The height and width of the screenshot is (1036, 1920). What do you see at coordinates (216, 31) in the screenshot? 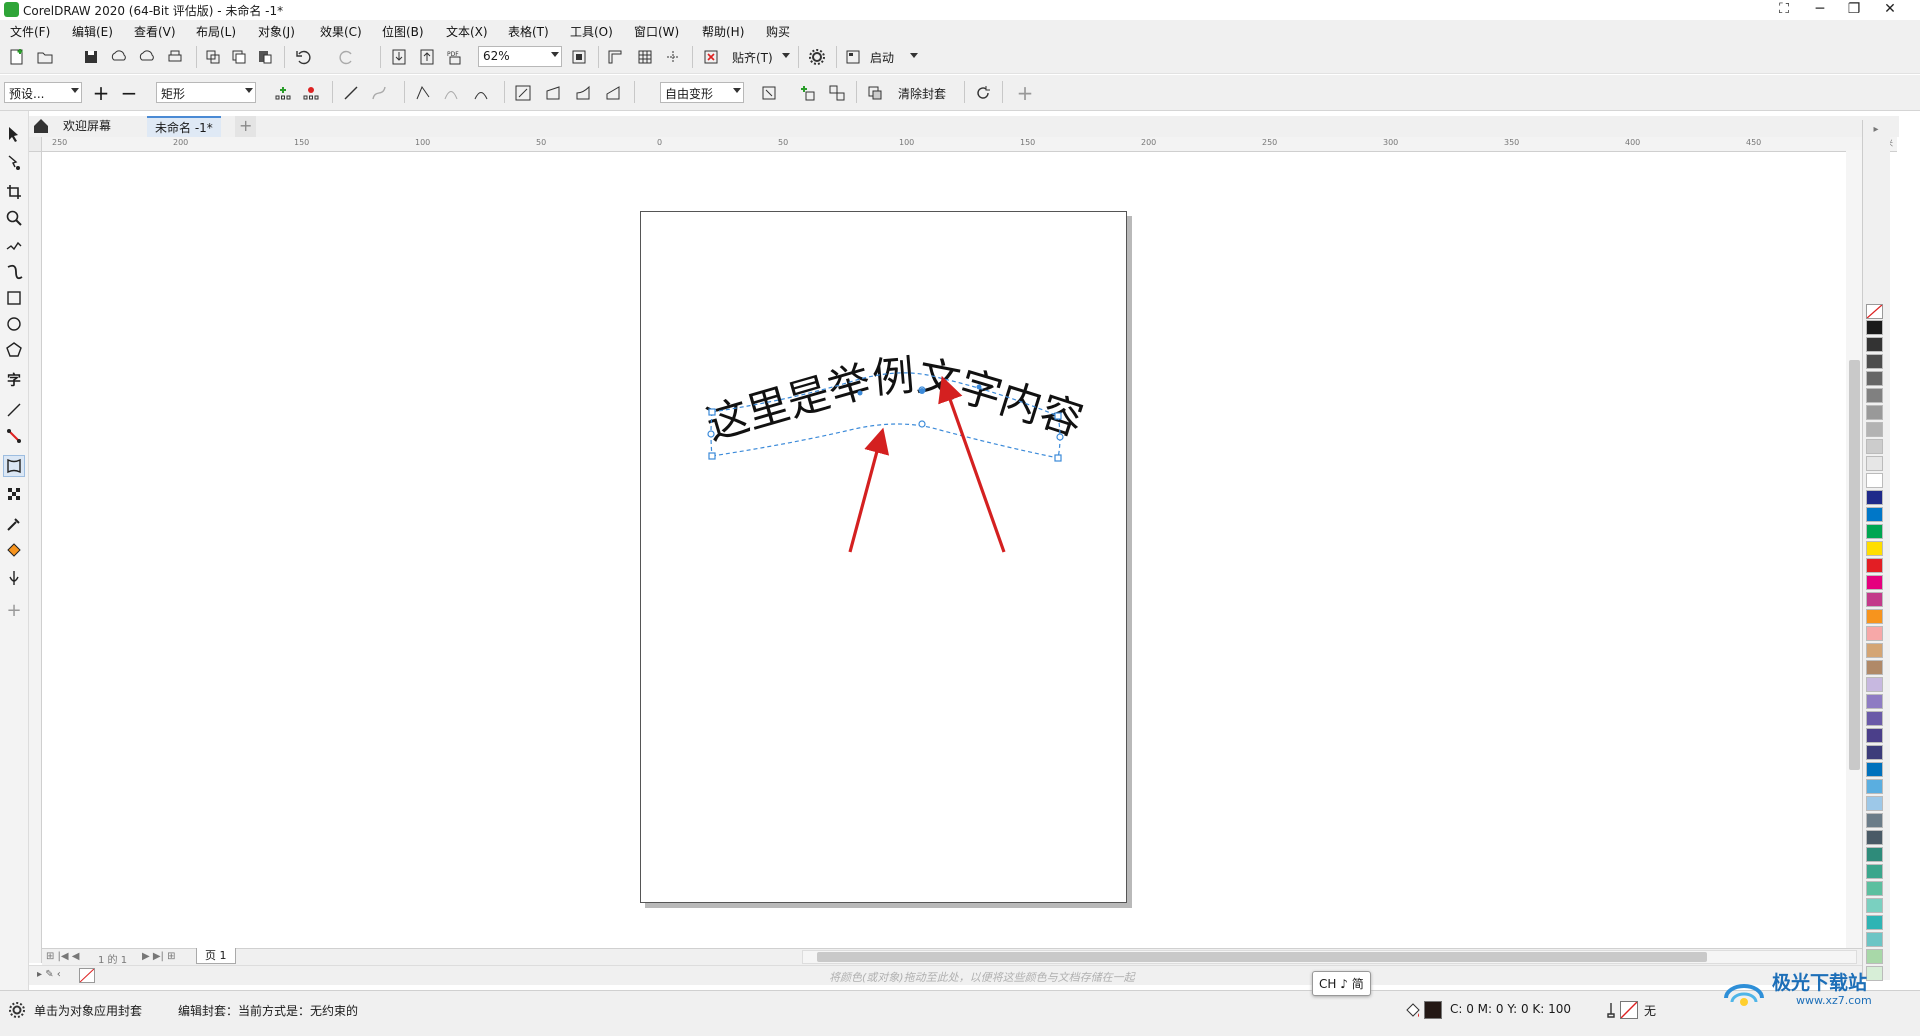
I see `menu-layout: 布局(L)` at bounding box center [216, 31].